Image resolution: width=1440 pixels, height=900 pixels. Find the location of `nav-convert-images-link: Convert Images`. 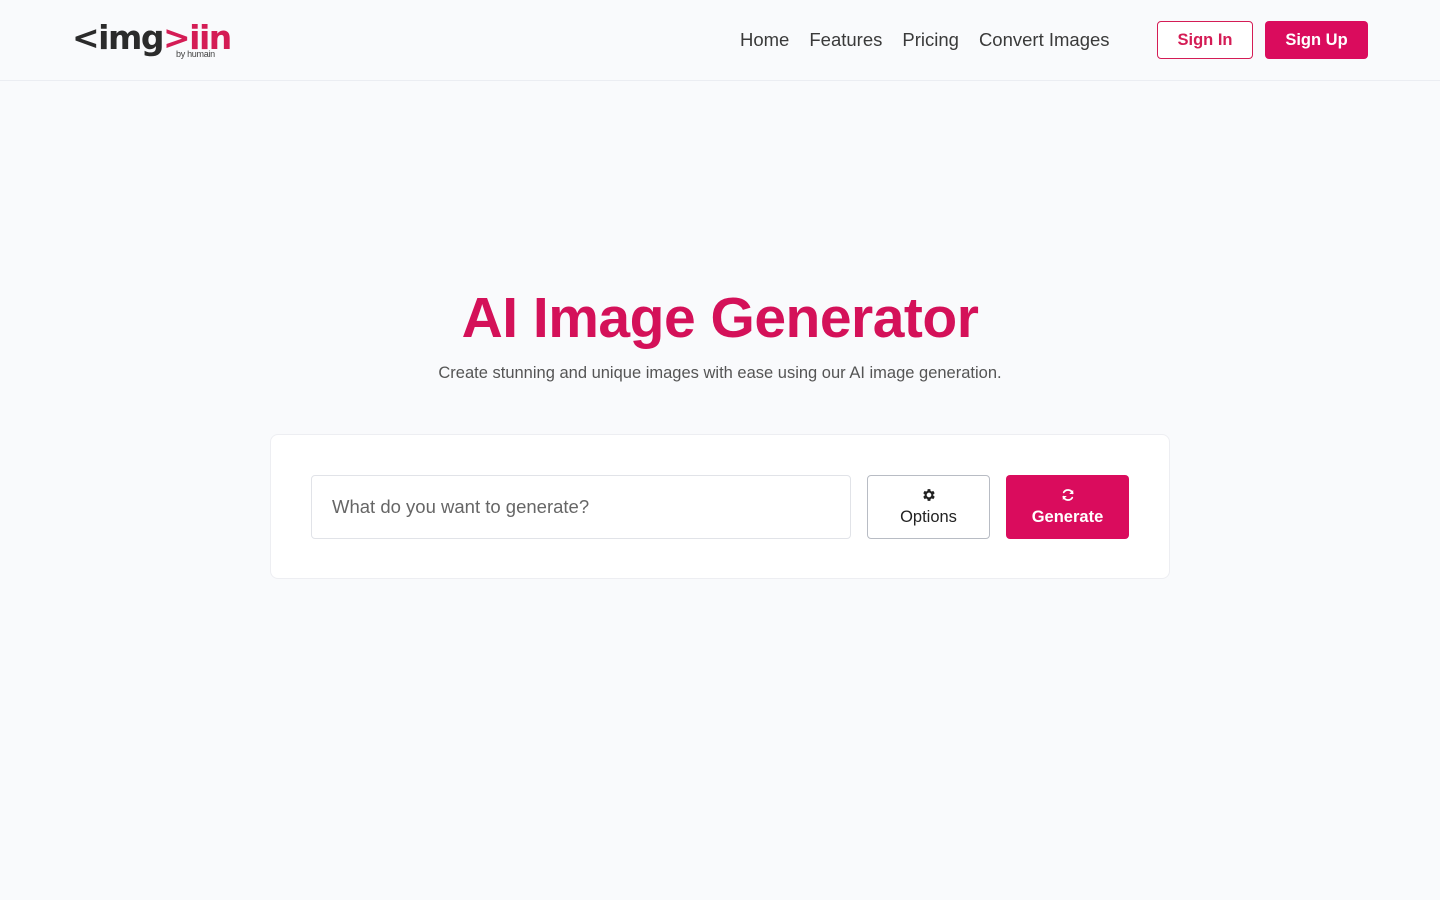

nav-convert-images-link: Convert Images is located at coordinates (1044, 40).